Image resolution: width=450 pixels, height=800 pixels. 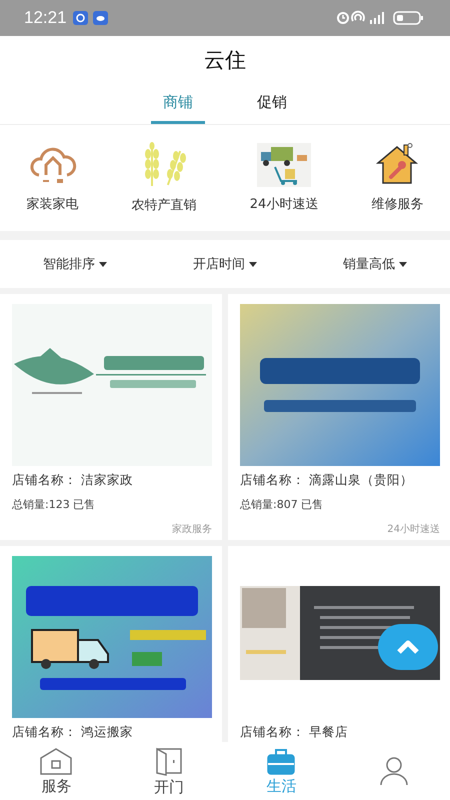 What do you see at coordinates (225, 264) in the screenshot?
I see `sort-dropdown: 开店时间` at bounding box center [225, 264].